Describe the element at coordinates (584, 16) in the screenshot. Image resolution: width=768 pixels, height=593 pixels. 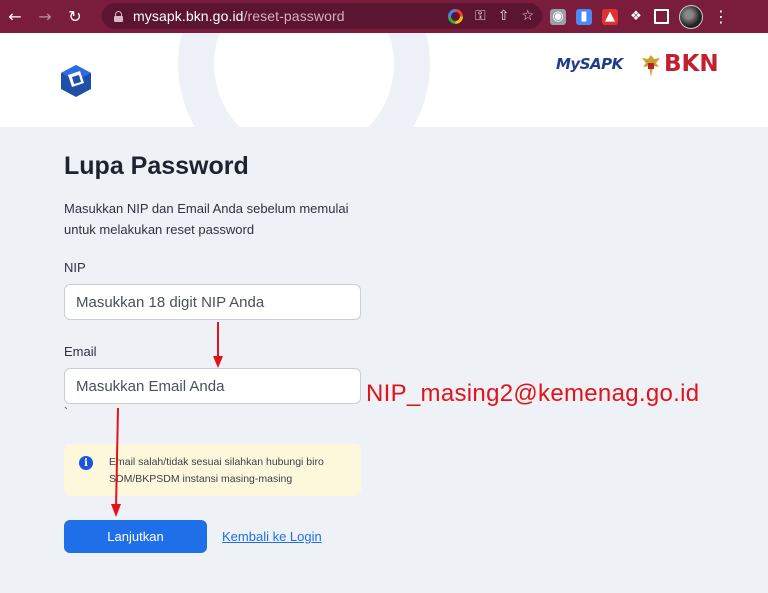
I see `extension-icon: ▮` at that location.